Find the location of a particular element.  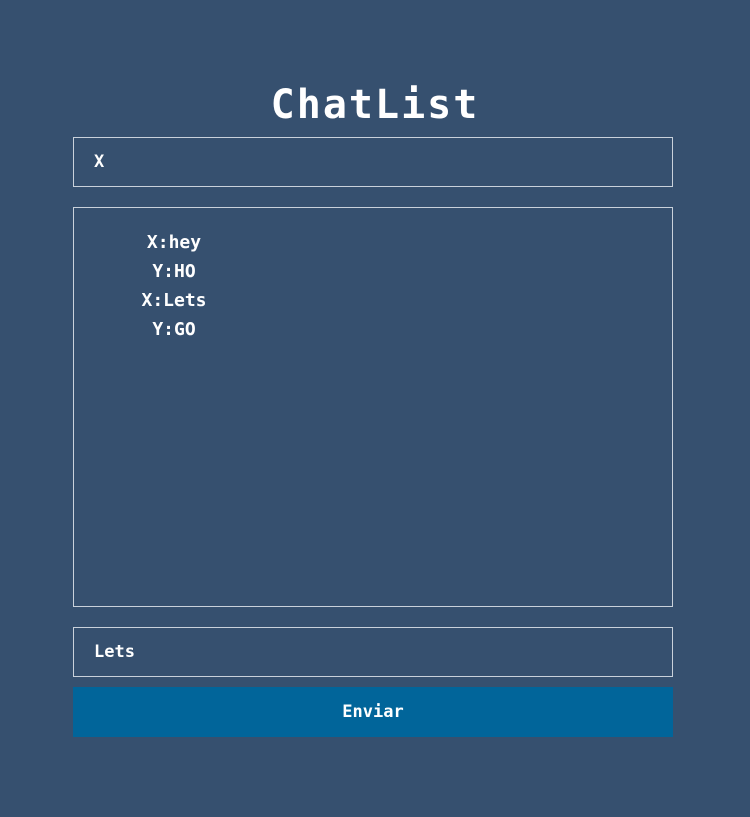

chat-message: Y:HO is located at coordinates (174, 271).